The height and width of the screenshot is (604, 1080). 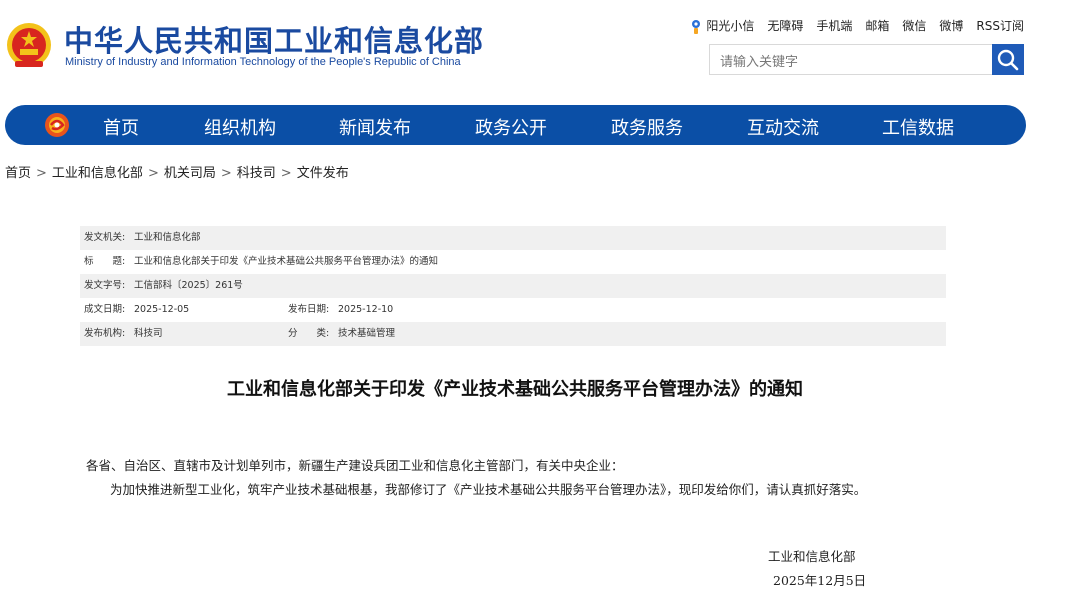 What do you see at coordinates (240, 127) in the screenshot?
I see `nav-organization: 组织机构` at bounding box center [240, 127].